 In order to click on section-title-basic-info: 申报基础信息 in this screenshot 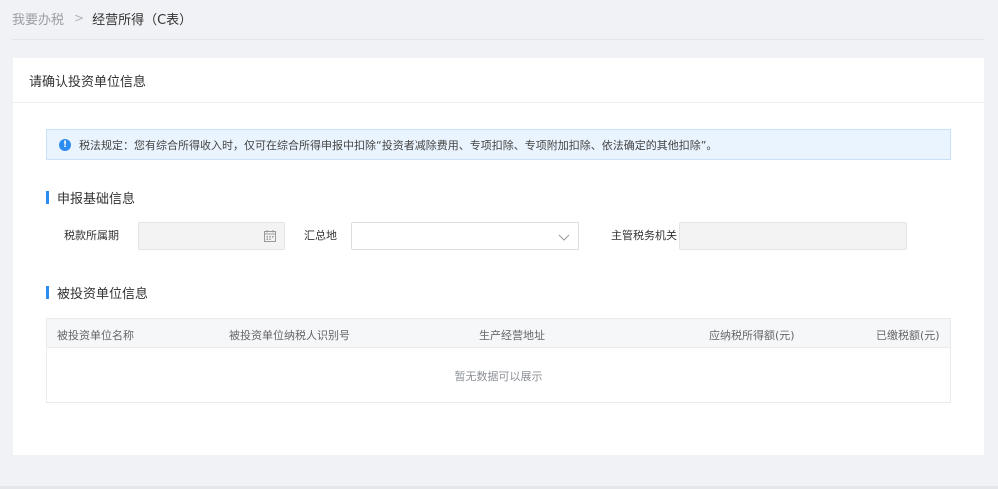, I will do `click(96, 199)`.